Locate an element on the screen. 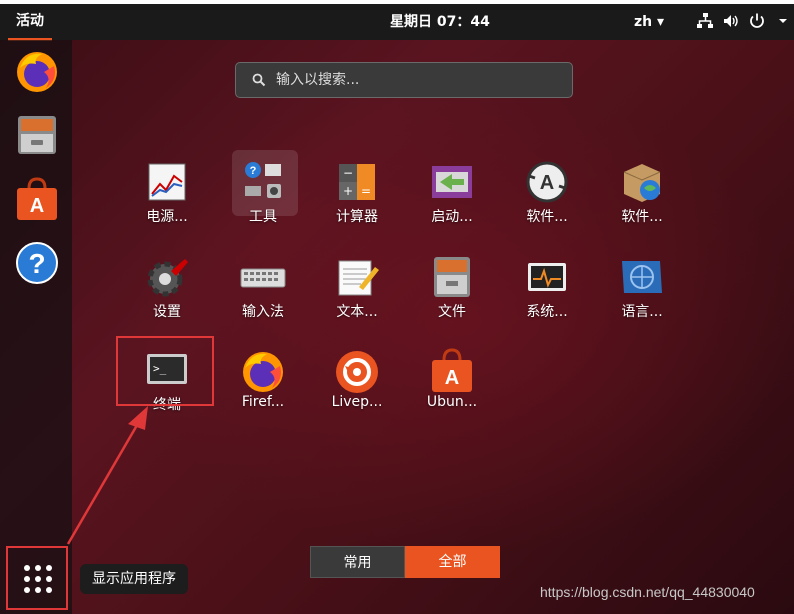  grid-icon is located at coordinates (38, 579).